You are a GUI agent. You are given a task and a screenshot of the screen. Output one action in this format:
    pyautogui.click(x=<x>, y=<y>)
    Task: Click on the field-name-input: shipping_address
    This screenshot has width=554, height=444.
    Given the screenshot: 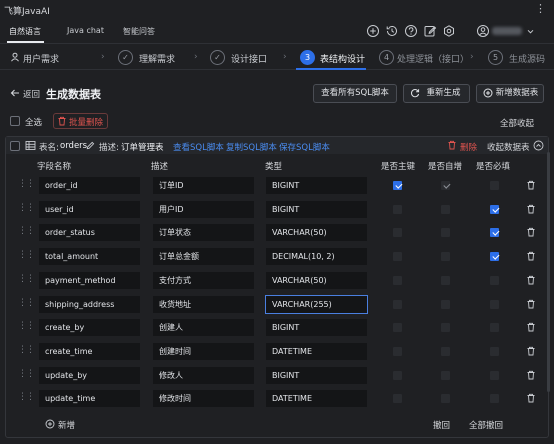 What is the action you would take?
    pyautogui.click(x=89, y=304)
    